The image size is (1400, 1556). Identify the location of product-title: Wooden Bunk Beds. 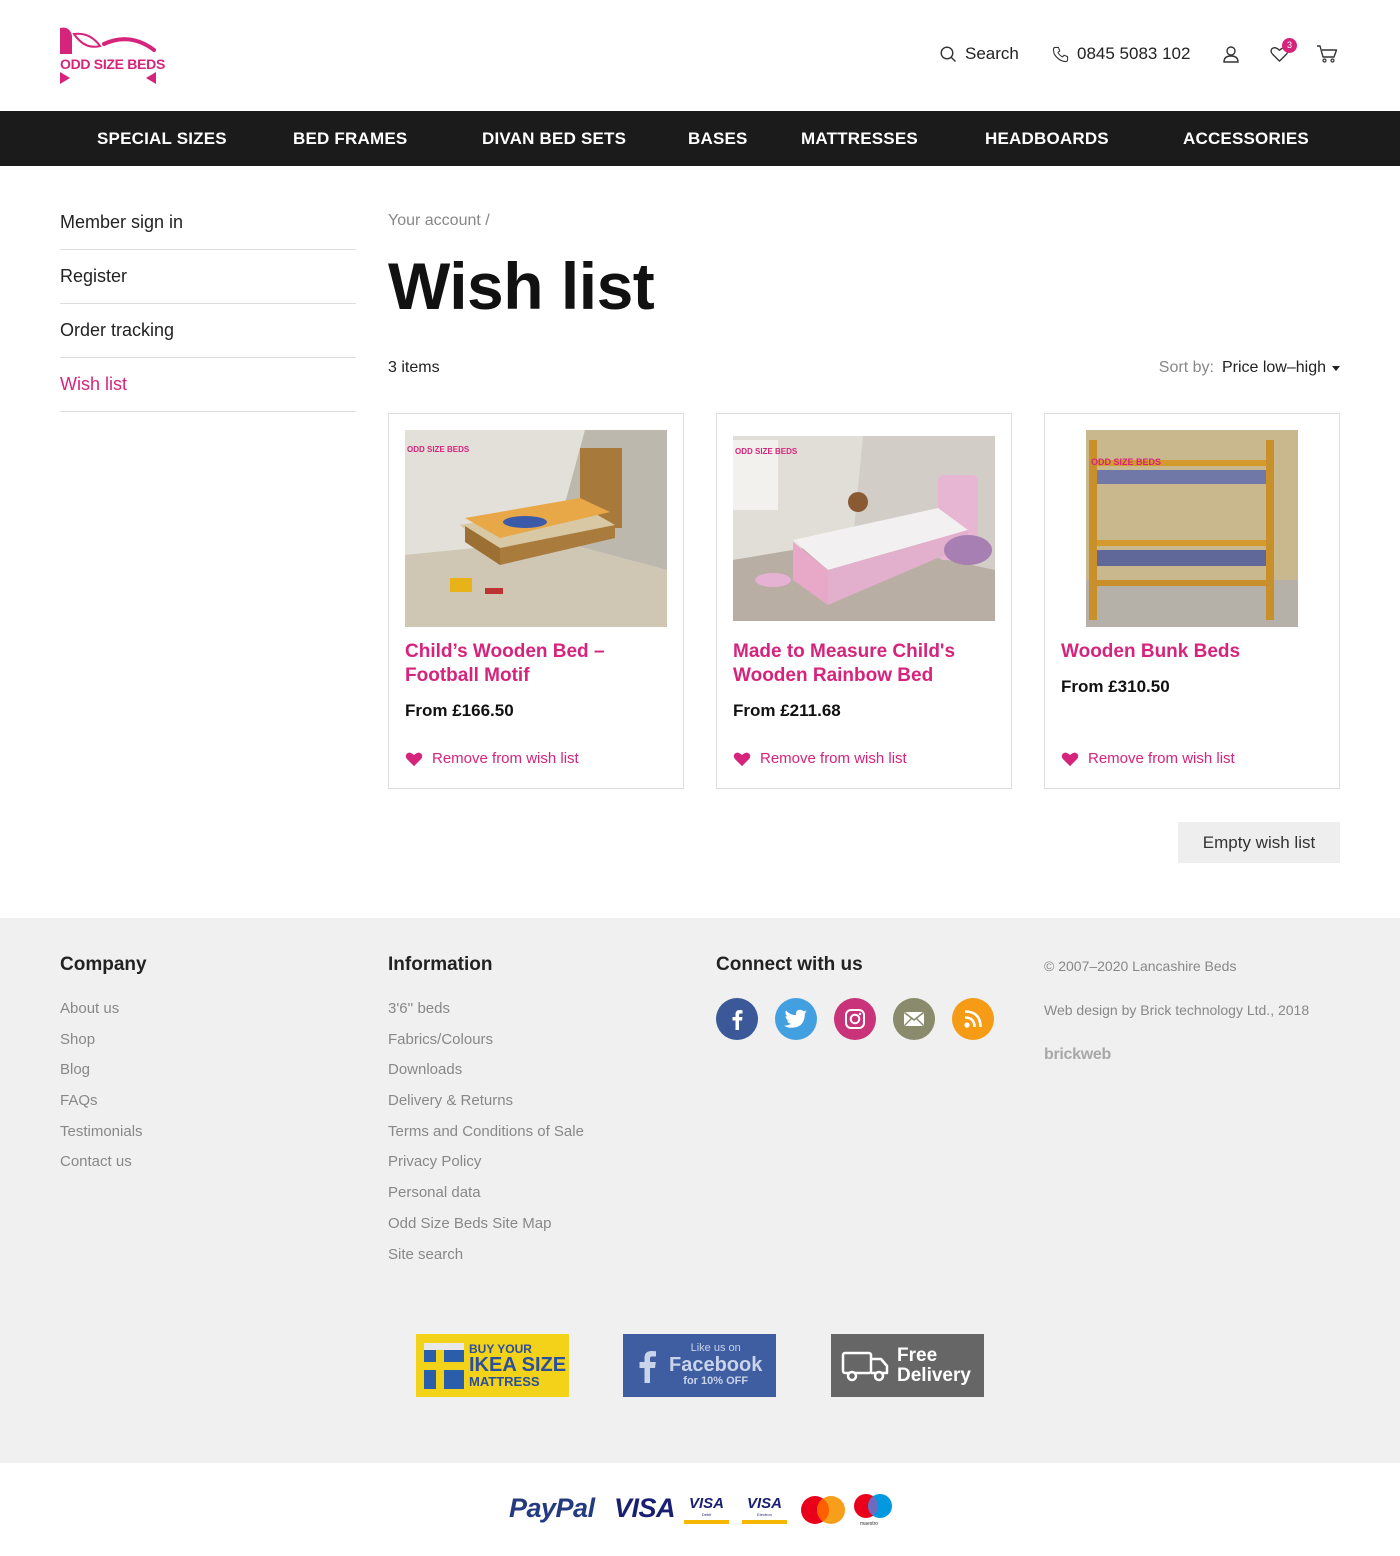
(1192, 652).